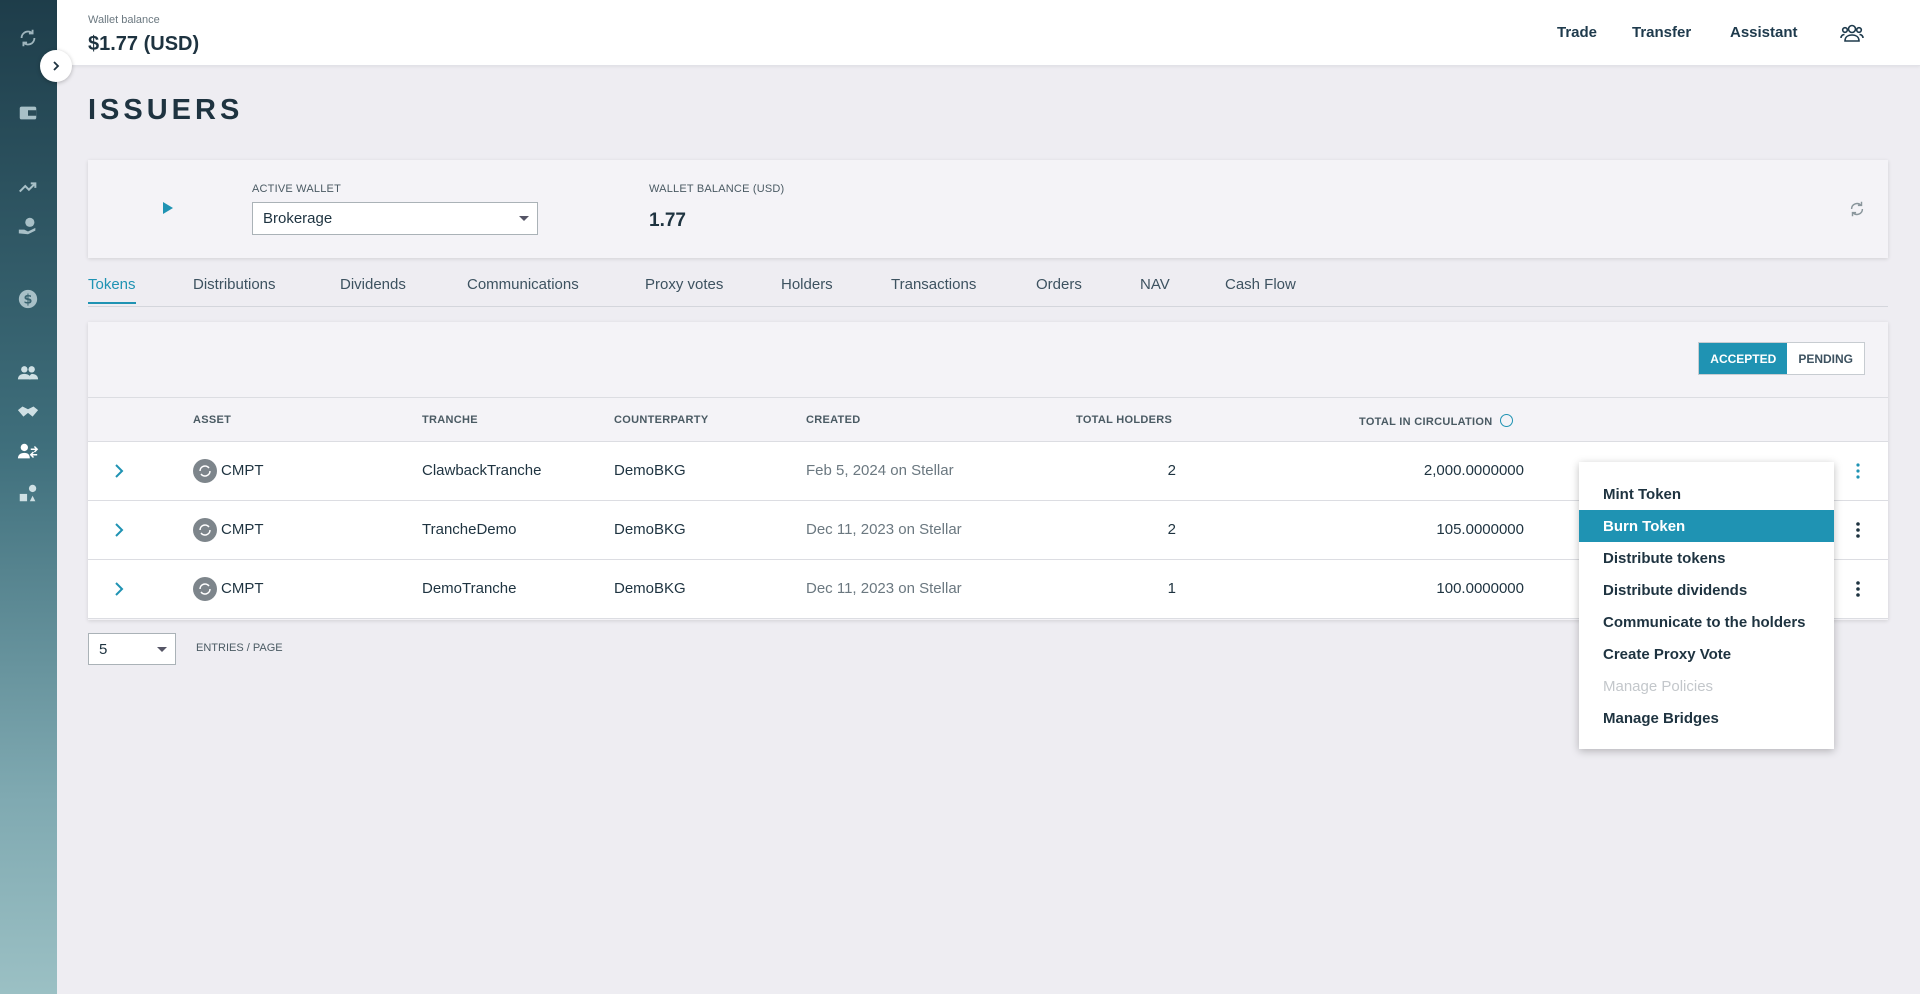  Describe the element at coordinates (717, 189) in the screenshot. I see `wallet-balance-label: WALLET BALANCE (USD)` at that location.